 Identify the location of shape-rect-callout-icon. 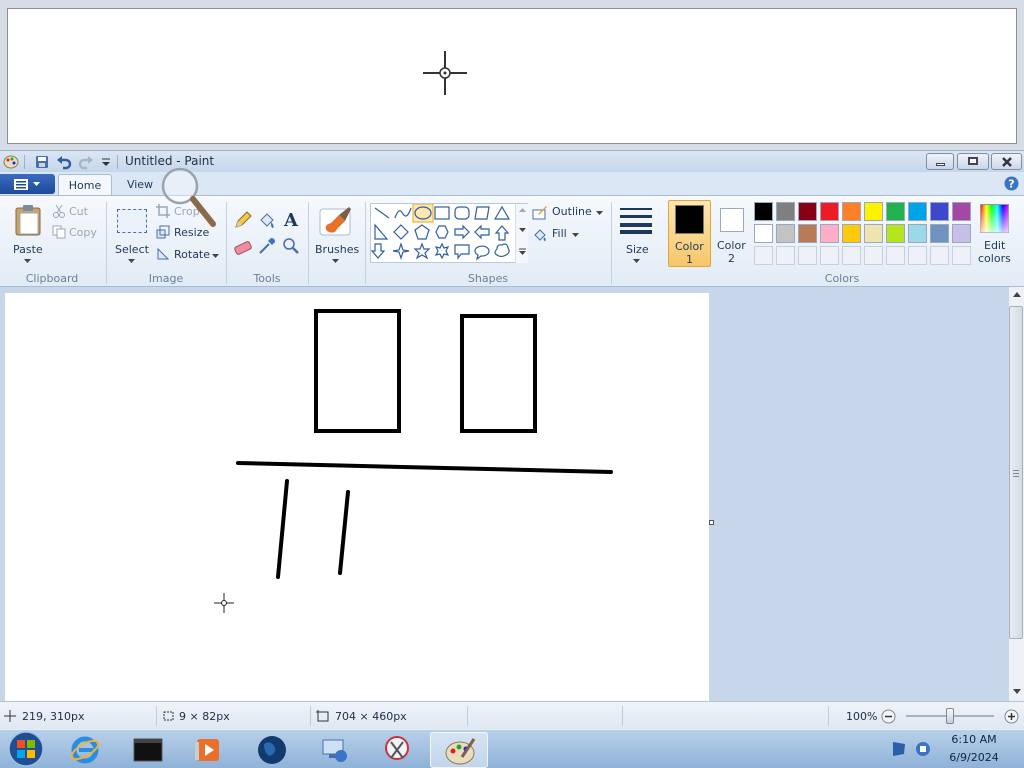
(462, 252).